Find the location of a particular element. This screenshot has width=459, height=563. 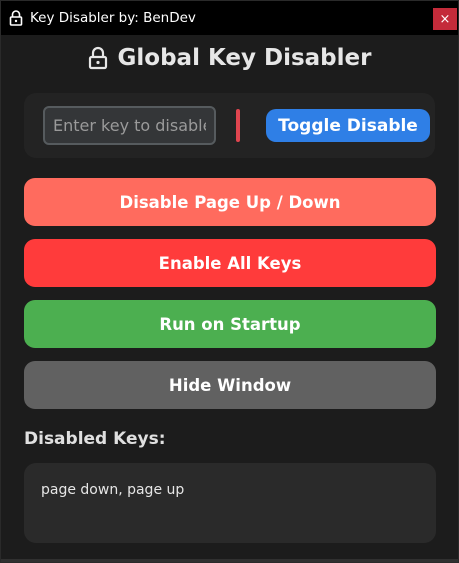

disabled-keys-text: page down, page up is located at coordinates (113, 490).